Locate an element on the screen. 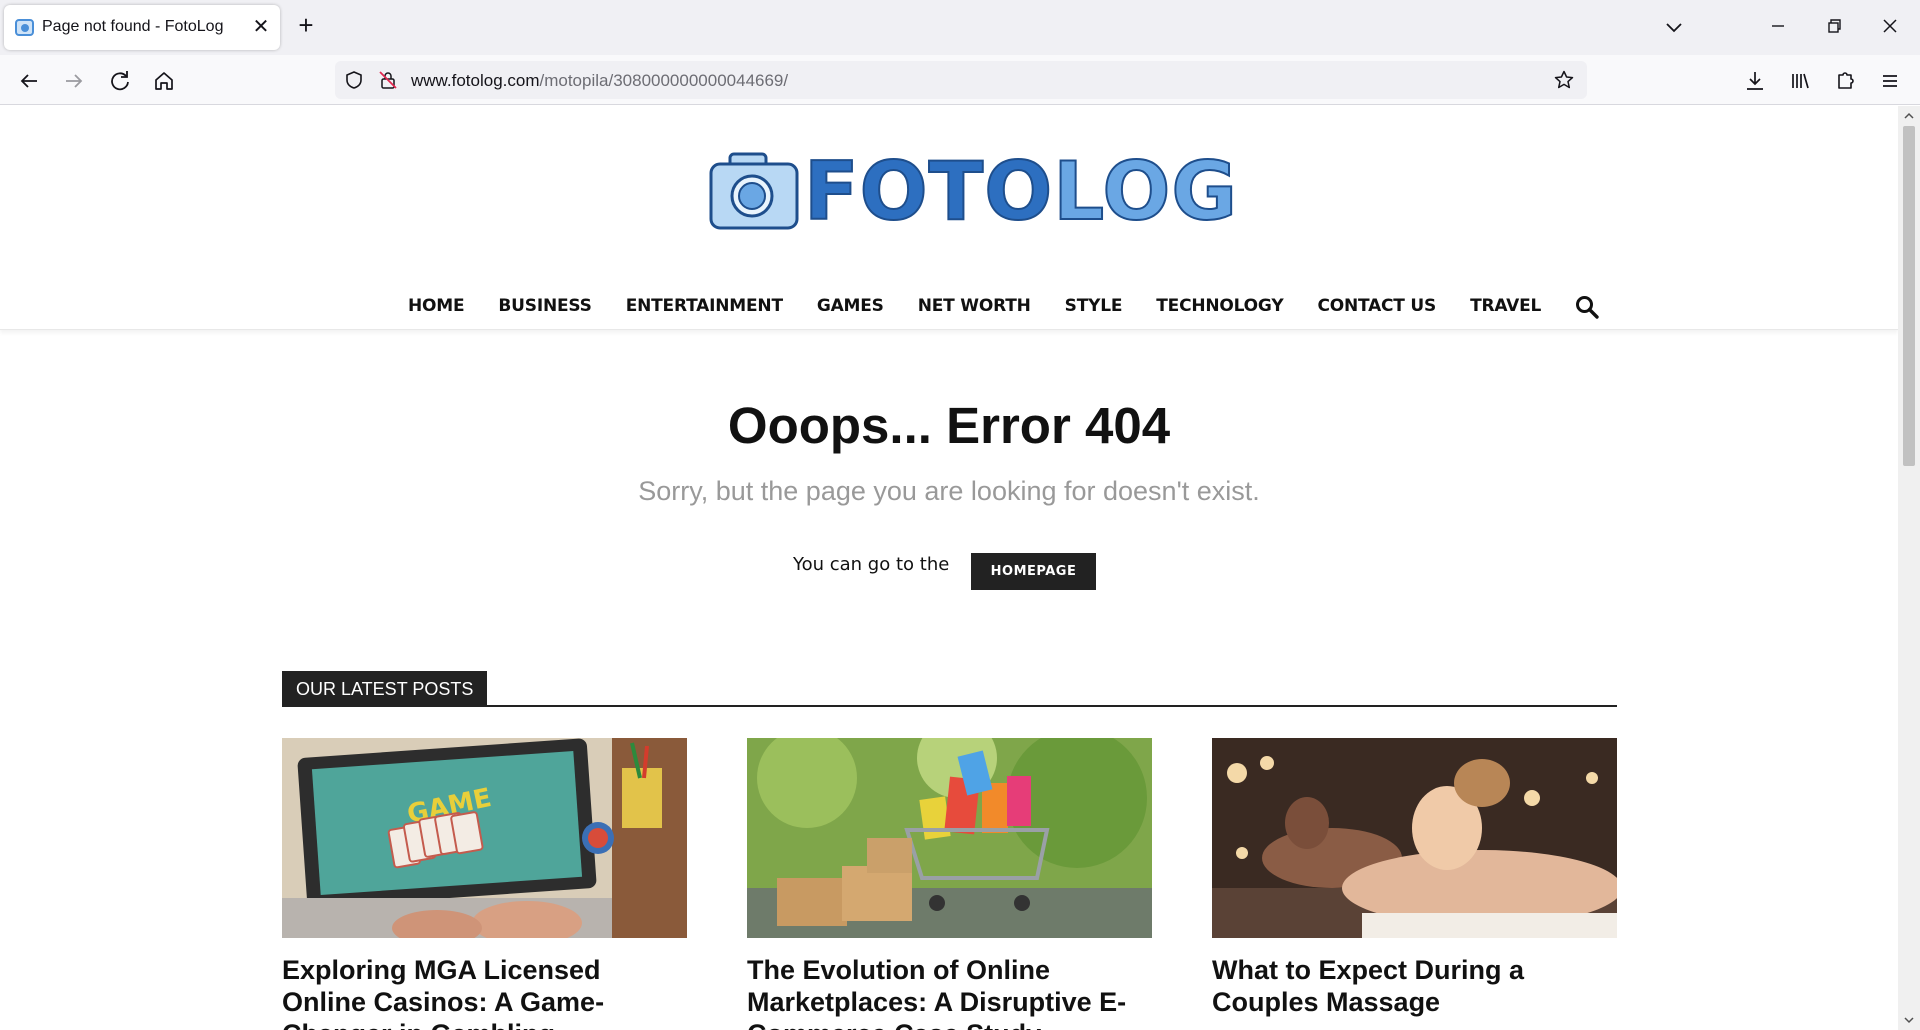  minimize-window-icon is located at coordinates (1778, 26).